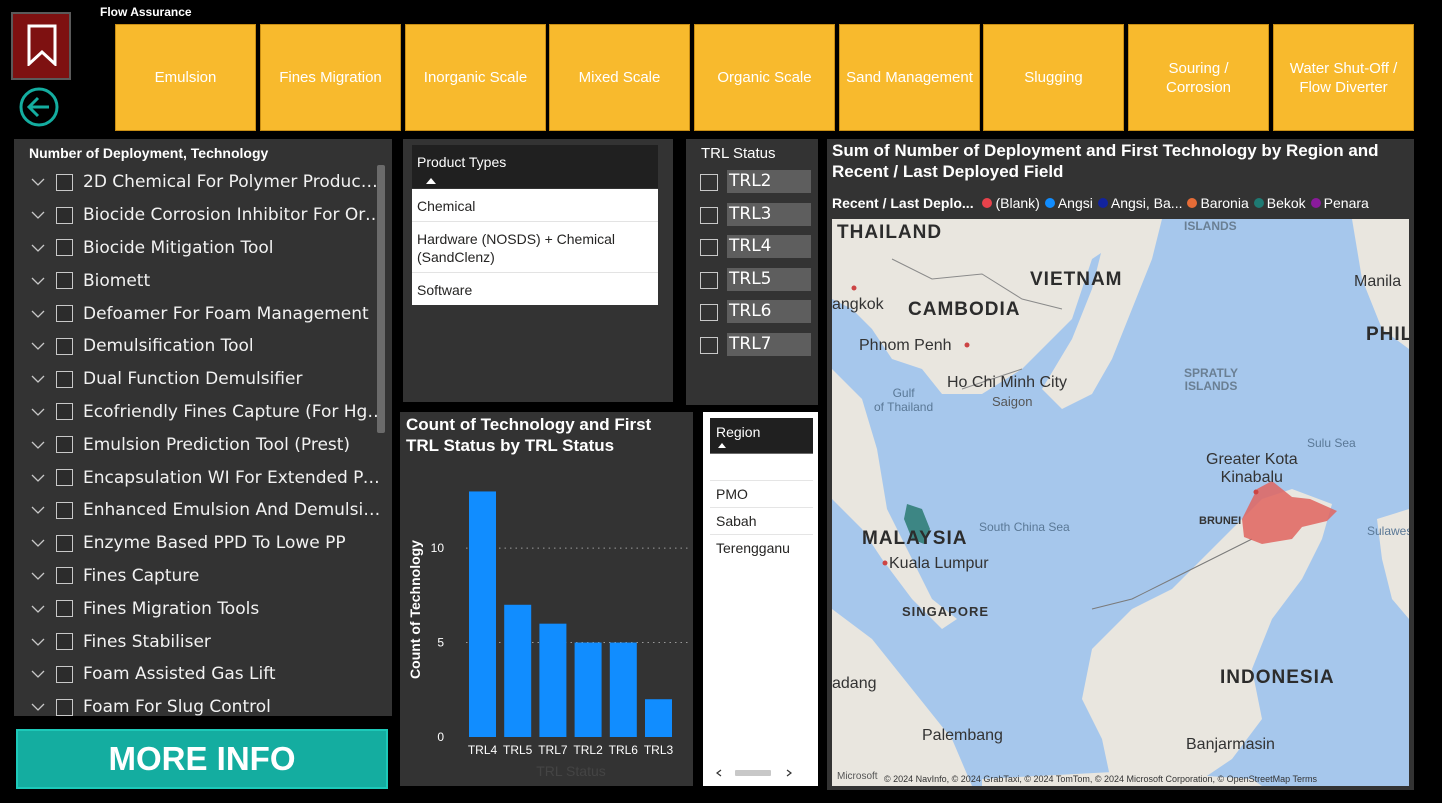 Image resolution: width=1442 pixels, height=803 pixels. I want to click on technology-item: Fines Migration Tools, so click(200, 608).